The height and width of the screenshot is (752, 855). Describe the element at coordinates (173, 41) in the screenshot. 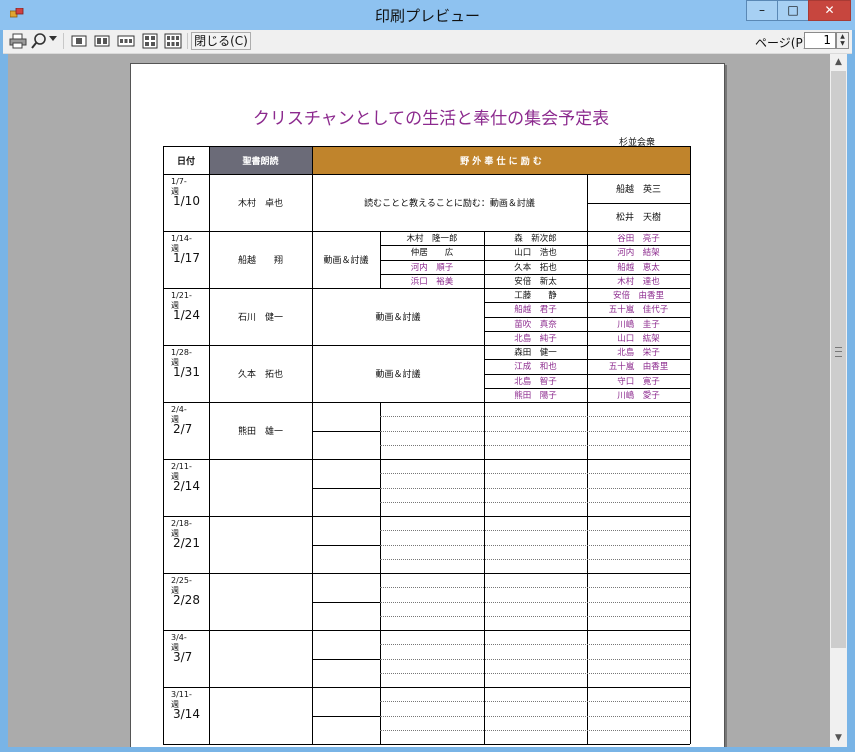

I see `six-pages-icon` at that location.